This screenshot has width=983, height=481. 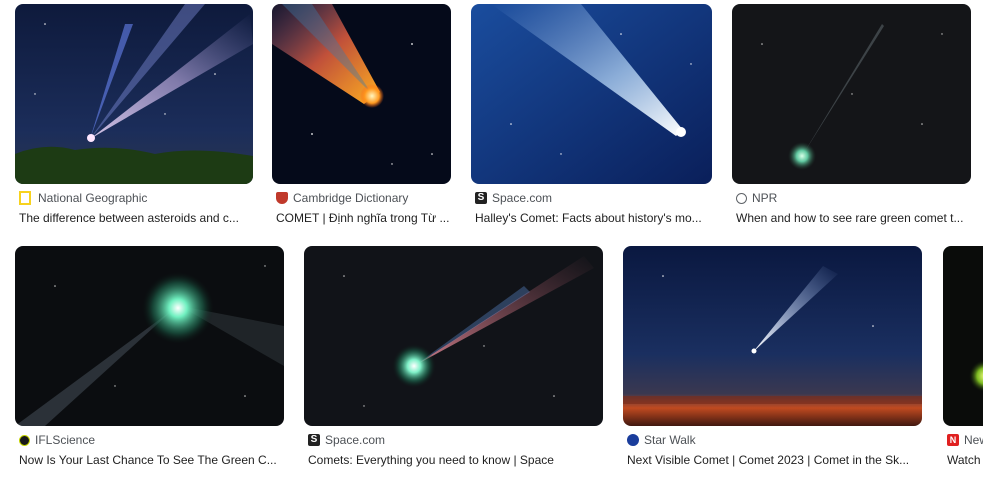 I want to click on result-source: Cambridge Dictionary, so click(x=342, y=198).